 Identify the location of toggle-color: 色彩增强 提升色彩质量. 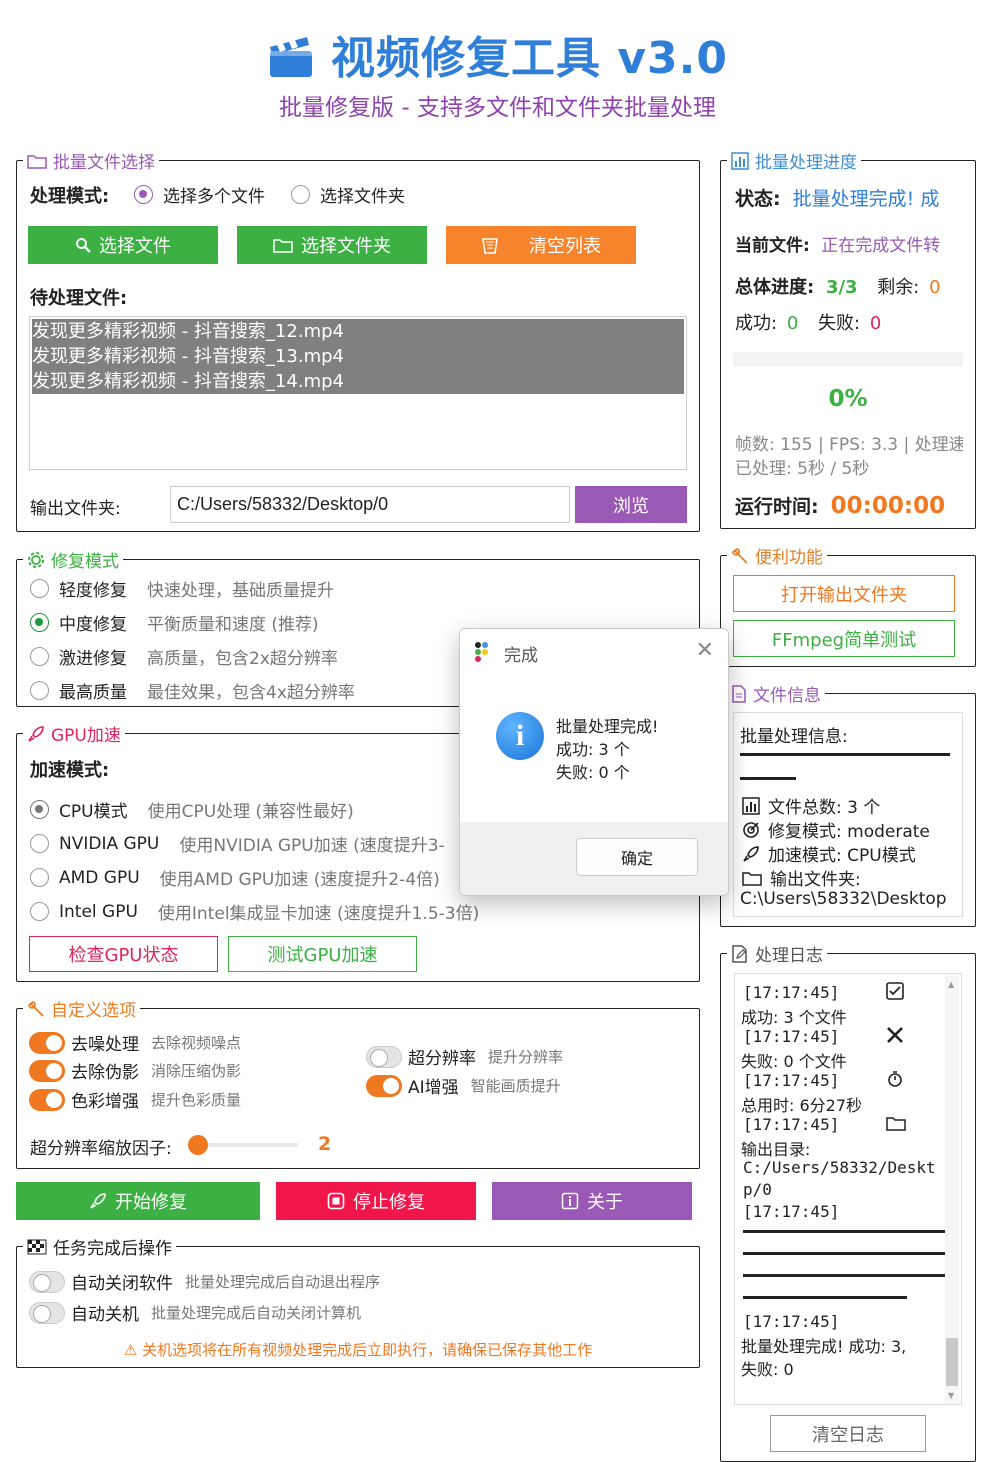
(135, 1099).